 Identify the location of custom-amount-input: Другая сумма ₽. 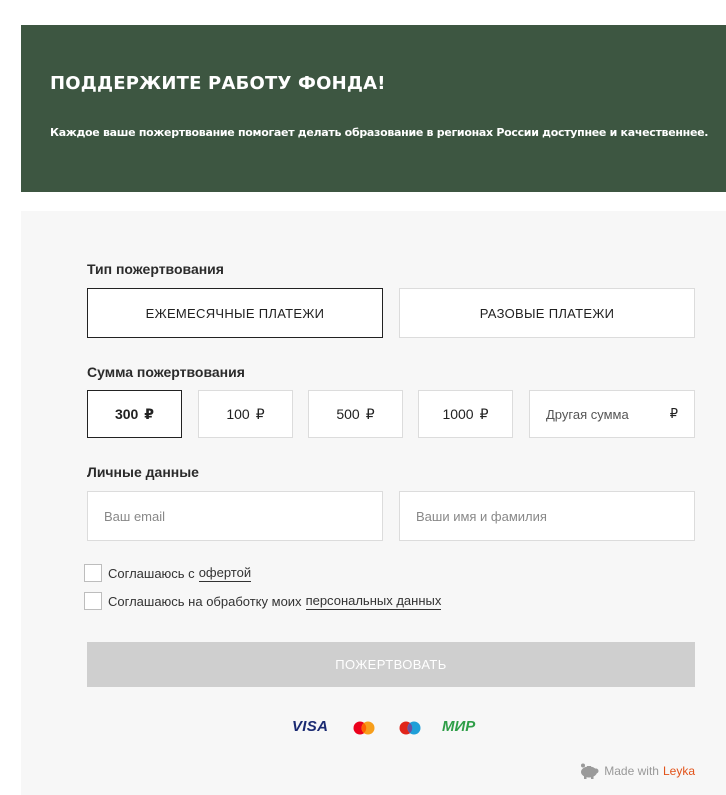
(612, 414).